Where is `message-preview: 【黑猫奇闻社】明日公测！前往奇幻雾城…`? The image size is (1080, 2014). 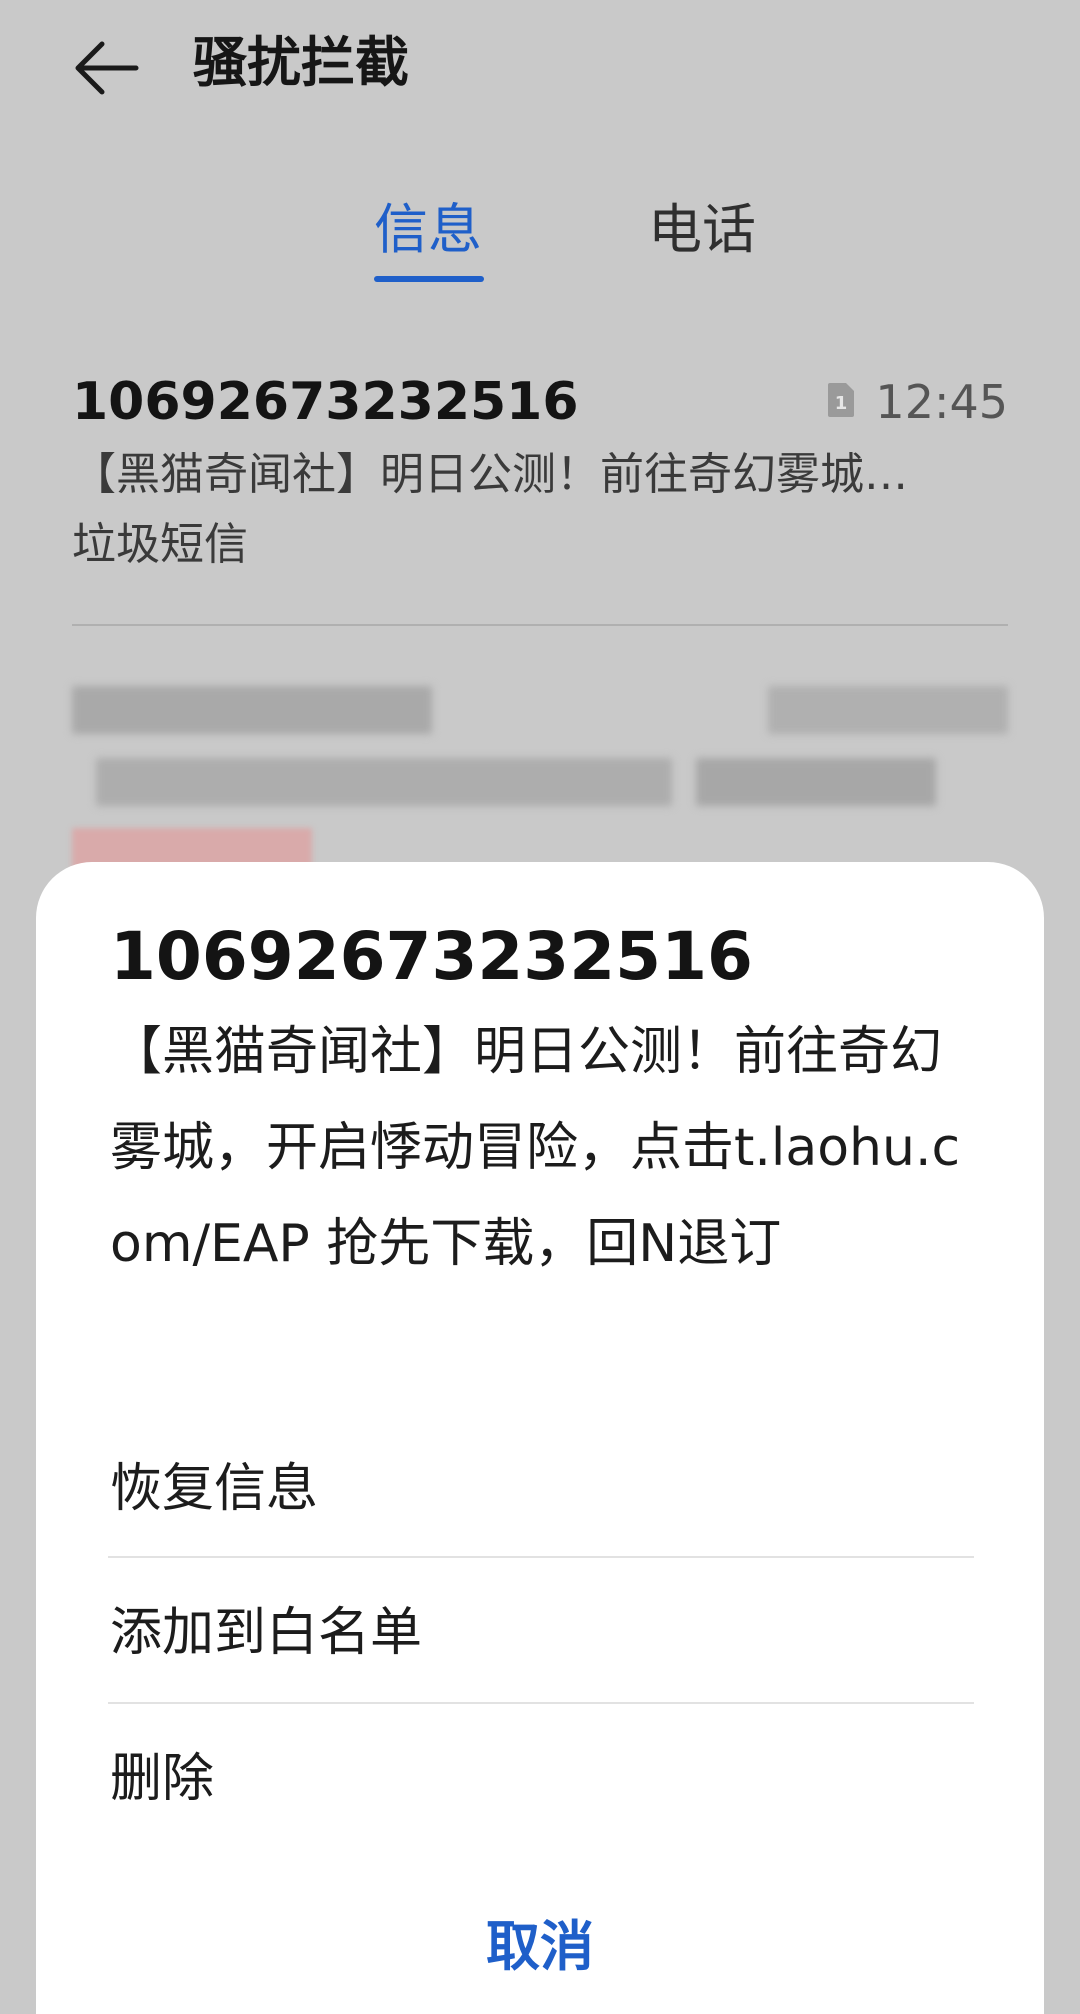
message-preview: 【黑猫奇闻社】明日公测！前往奇幻雾城… is located at coordinates (490, 474).